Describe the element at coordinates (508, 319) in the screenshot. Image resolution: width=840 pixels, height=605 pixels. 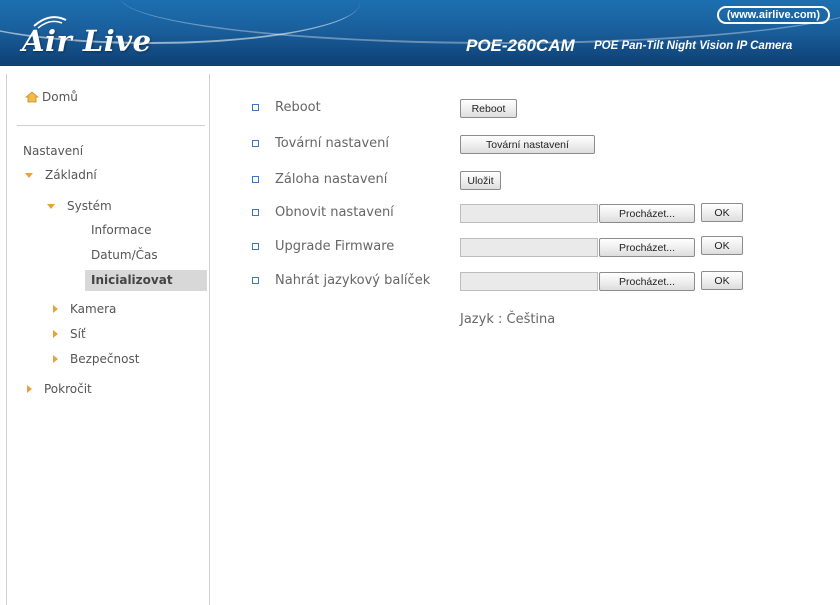
I see `current-language-text: Jazyk : Čeština` at that location.